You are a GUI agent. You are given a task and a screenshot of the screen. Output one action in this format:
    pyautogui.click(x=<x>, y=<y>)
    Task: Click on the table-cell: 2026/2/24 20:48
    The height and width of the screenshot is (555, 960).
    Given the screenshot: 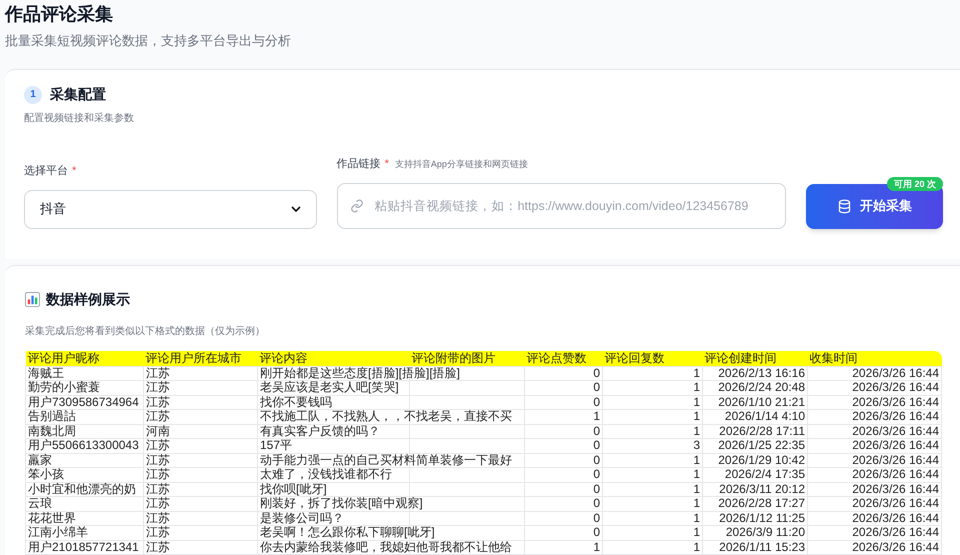 What is the action you would take?
    pyautogui.click(x=761, y=387)
    